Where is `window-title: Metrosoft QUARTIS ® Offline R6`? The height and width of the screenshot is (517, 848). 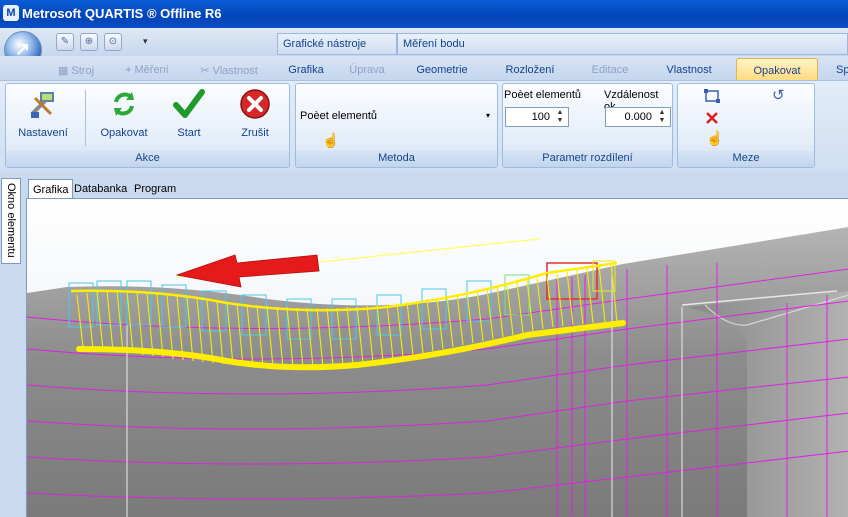 window-title: Metrosoft QUARTIS ® Offline R6 is located at coordinates (122, 13).